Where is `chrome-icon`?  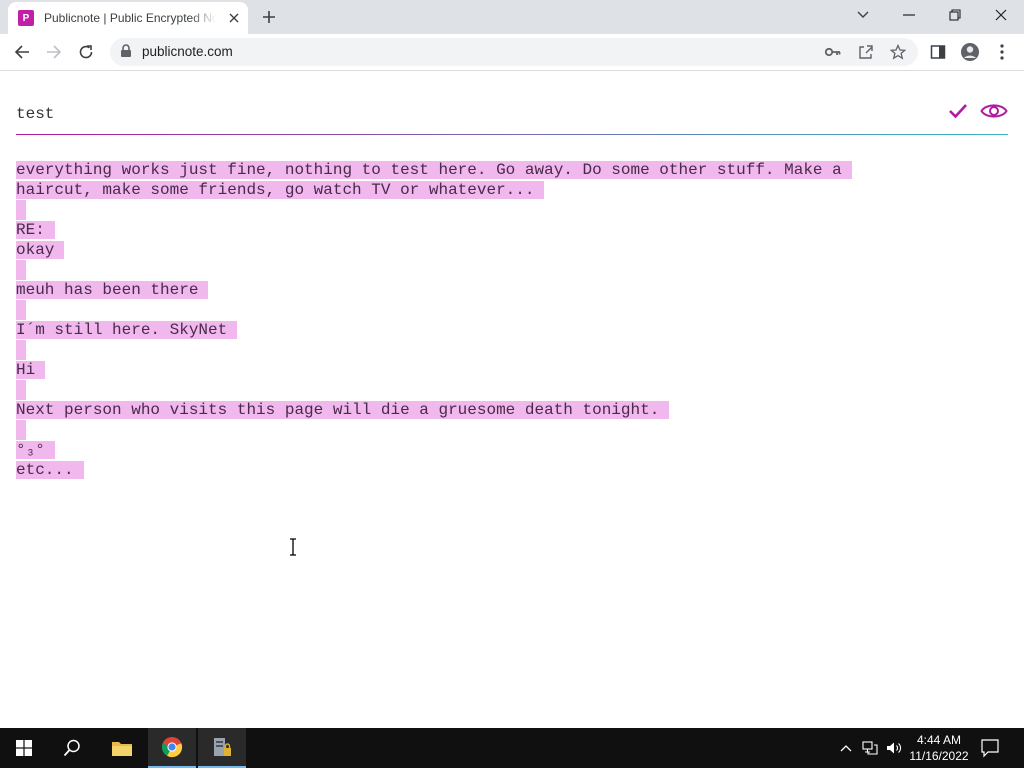
chrome-icon is located at coordinates (172, 748).